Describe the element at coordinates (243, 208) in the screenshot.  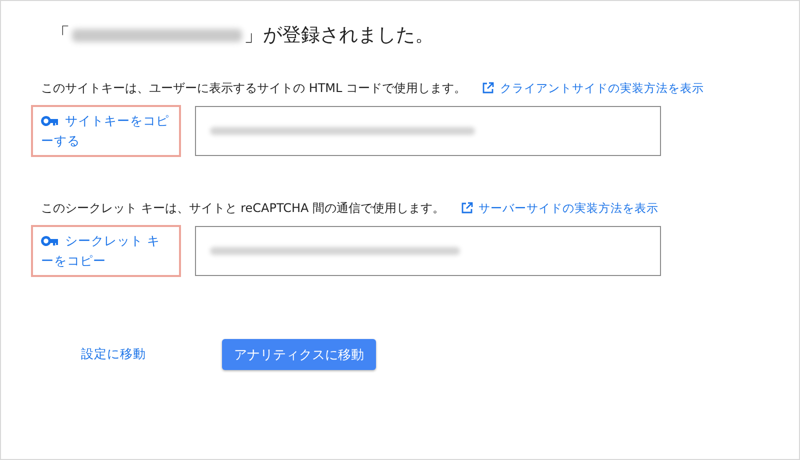
I see `description-text: このシークレット キーは、サイトと reCAPTCHA 間の通信で使用します。` at that location.